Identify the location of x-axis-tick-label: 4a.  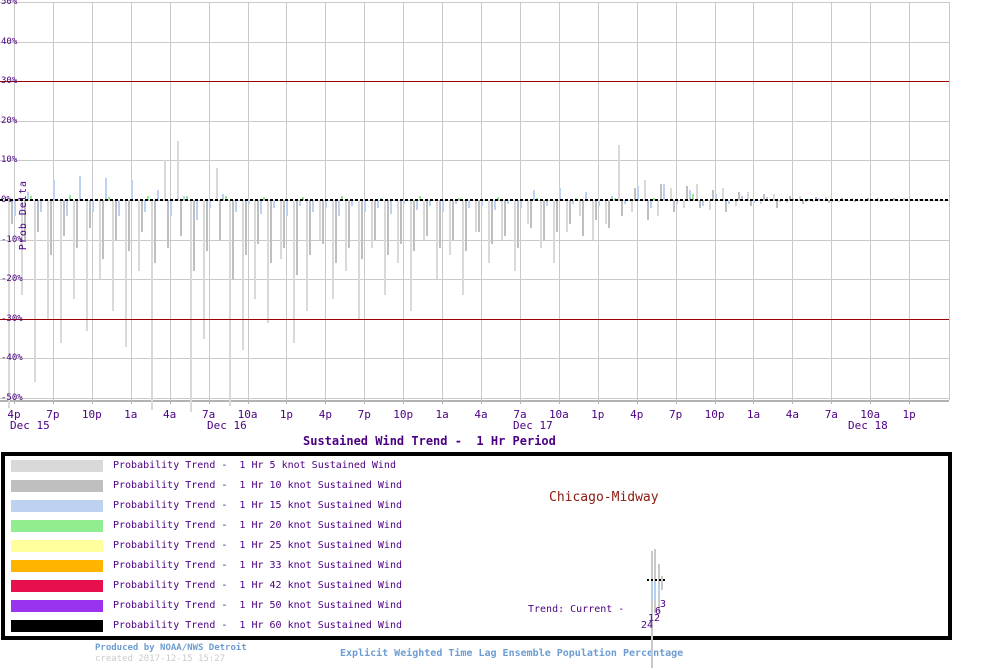
(170, 414).